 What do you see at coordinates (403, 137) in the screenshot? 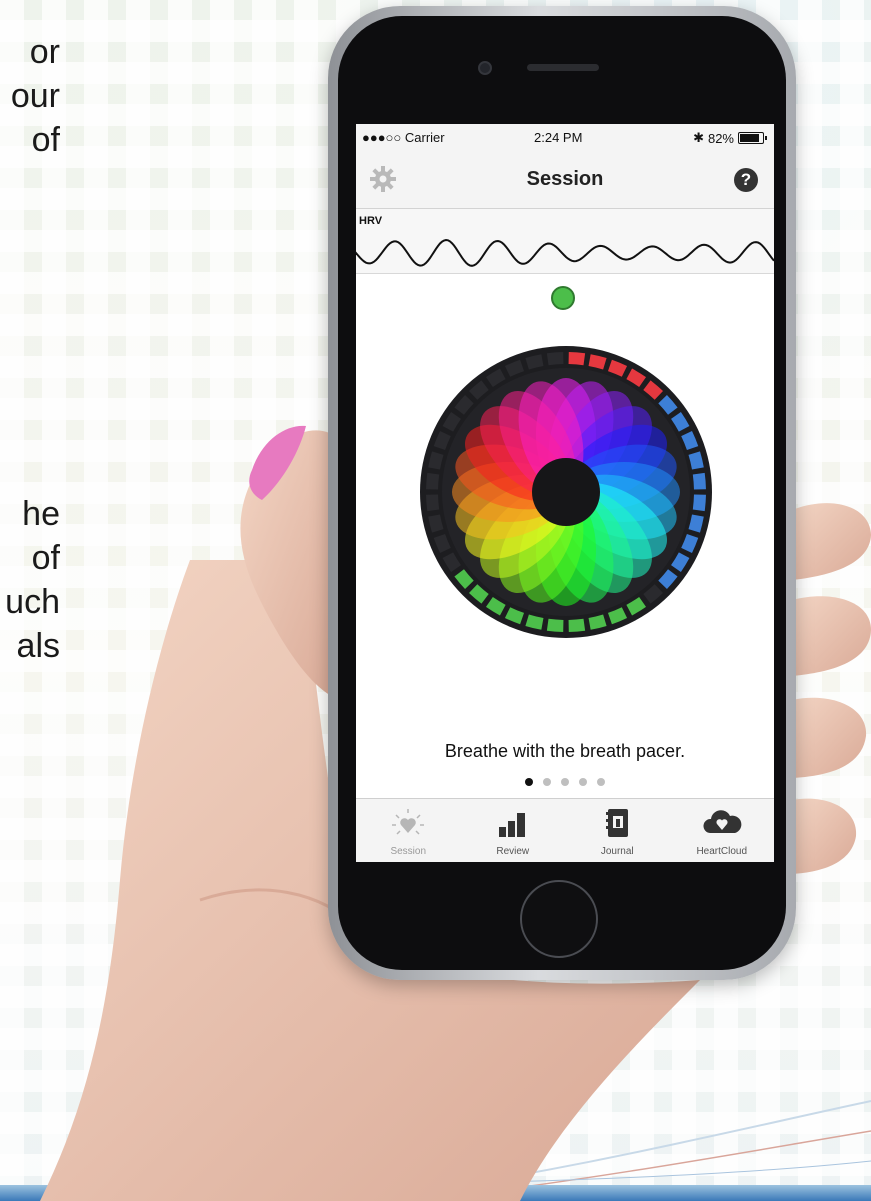
I see `carrier-signal: ●●●○○ Carrier` at bounding box center [403, 137].